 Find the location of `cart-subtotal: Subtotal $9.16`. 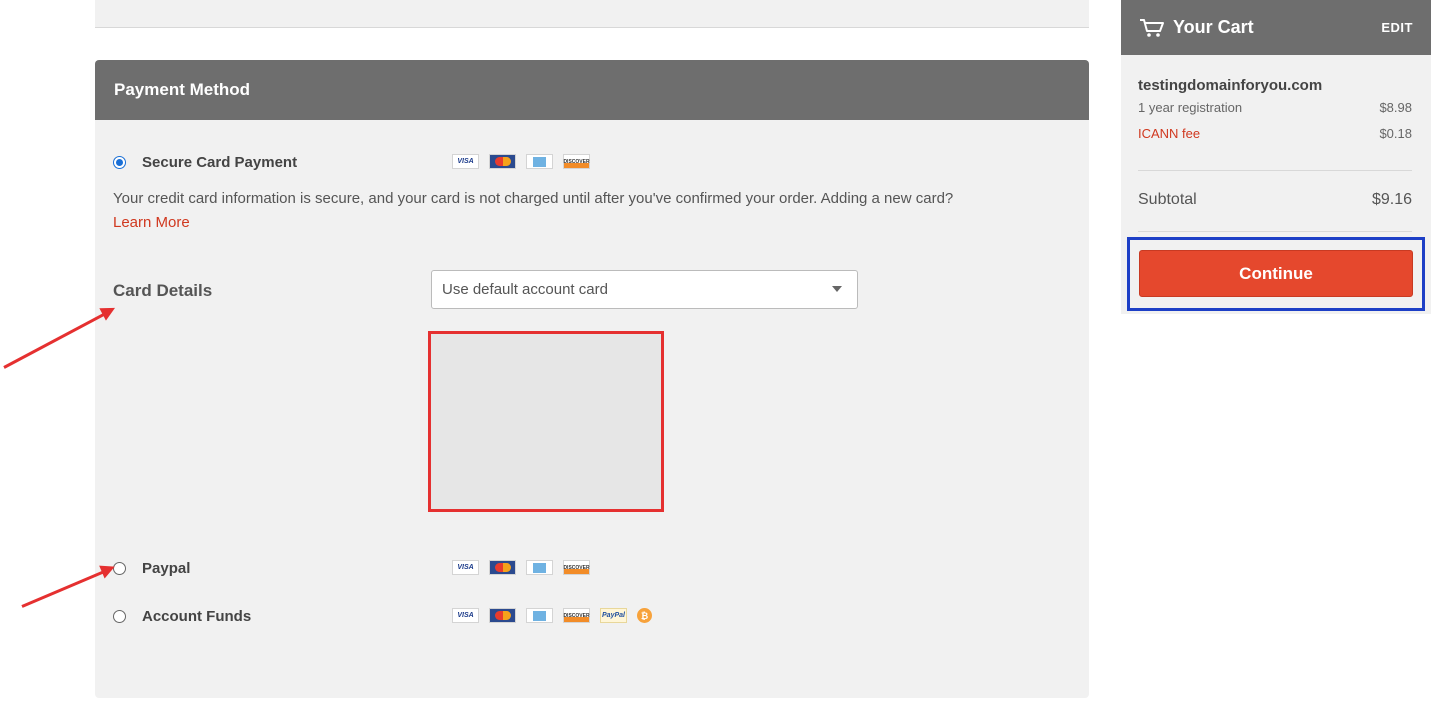

cart-subtotal: Subtotal $9.16 is located at coordinates (1275, 200).